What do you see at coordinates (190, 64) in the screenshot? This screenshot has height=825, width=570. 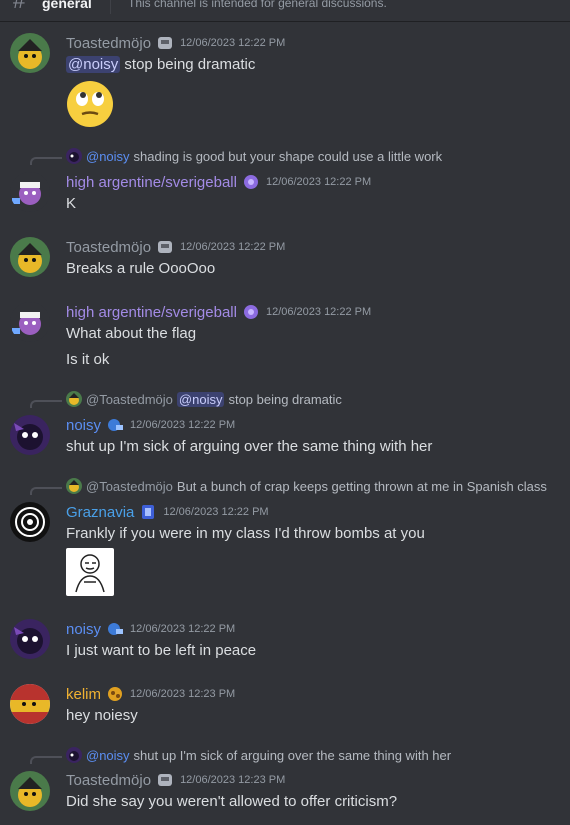 I see `message-text: stop being dramatic` at bounding box center [190, 64].